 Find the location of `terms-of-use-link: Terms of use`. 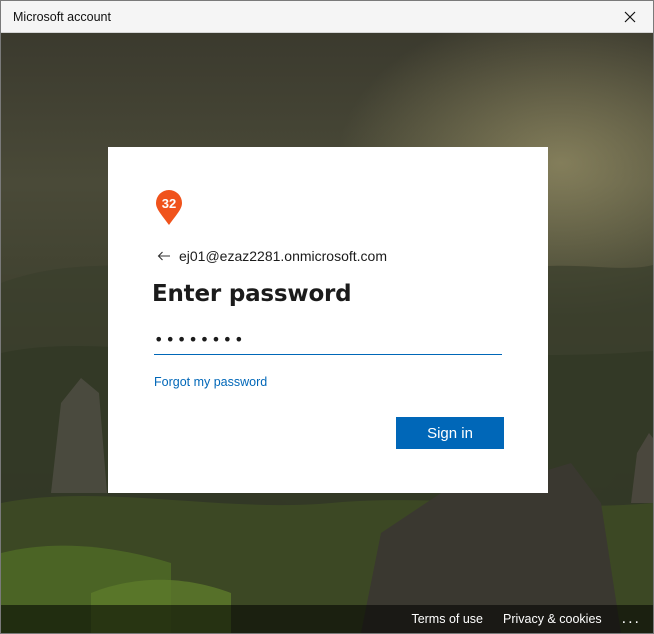

terms-of-use-link: Terms of use is located at coordinates (447, 619).